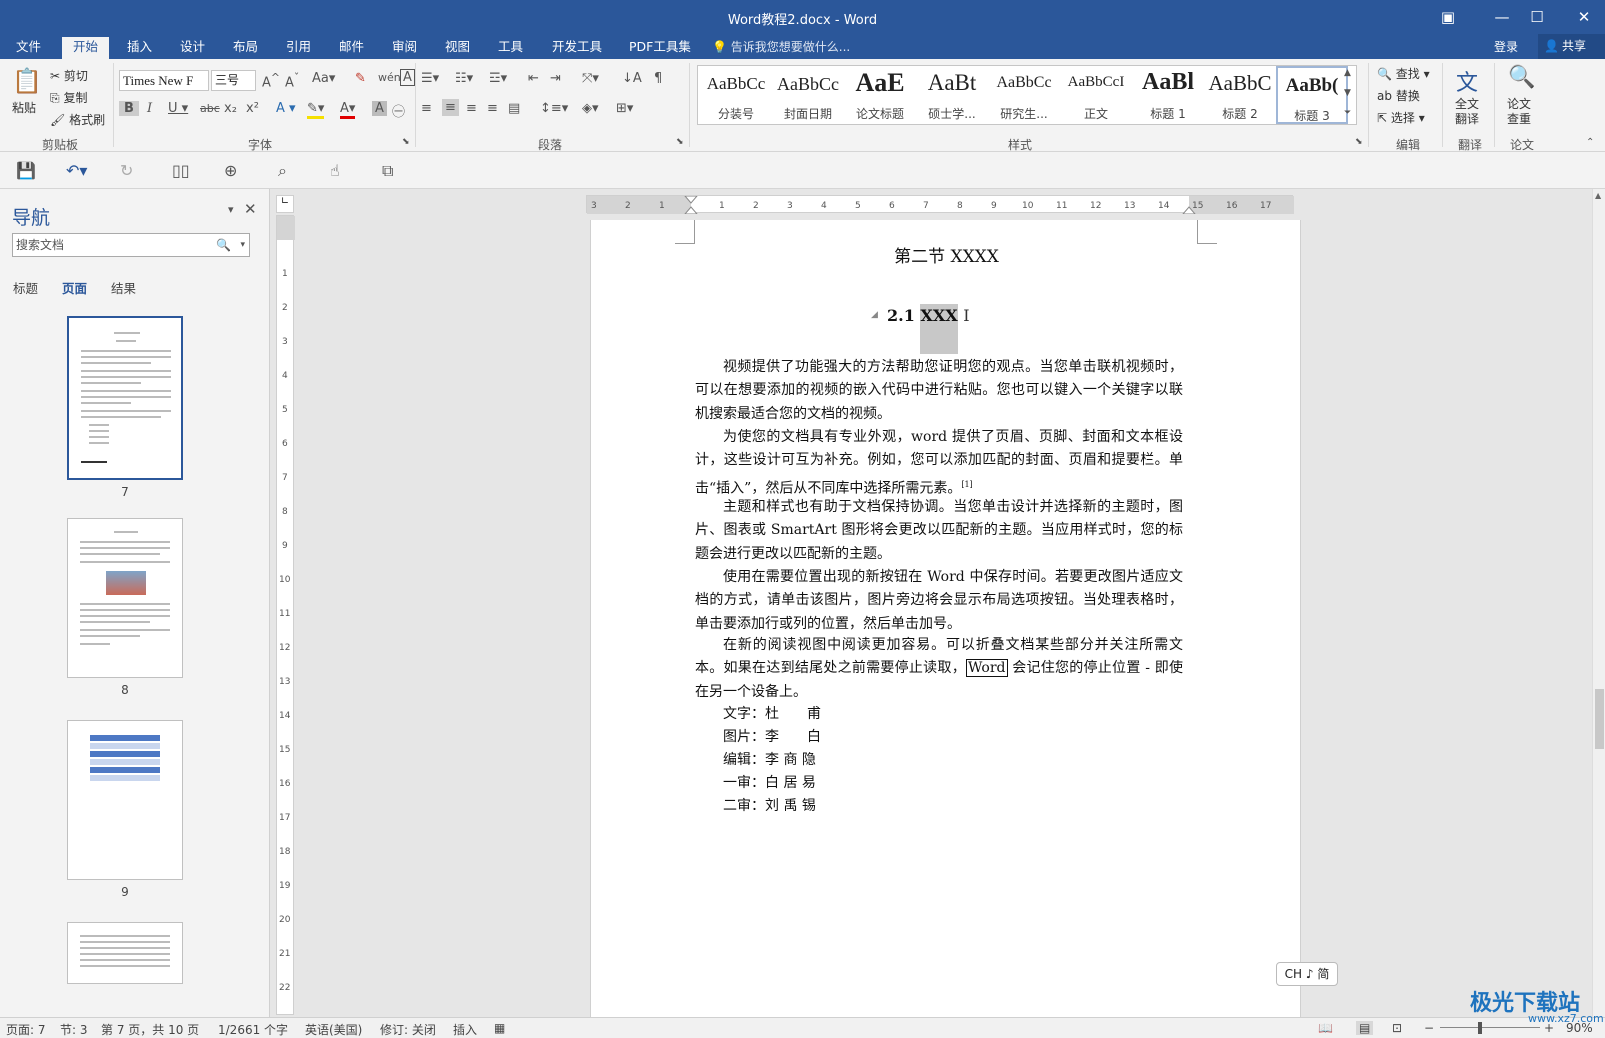  Describe the element at coordinates (1240, 95) in the screenshot. I see `style-item: AaBbC 标题 2` at that location.